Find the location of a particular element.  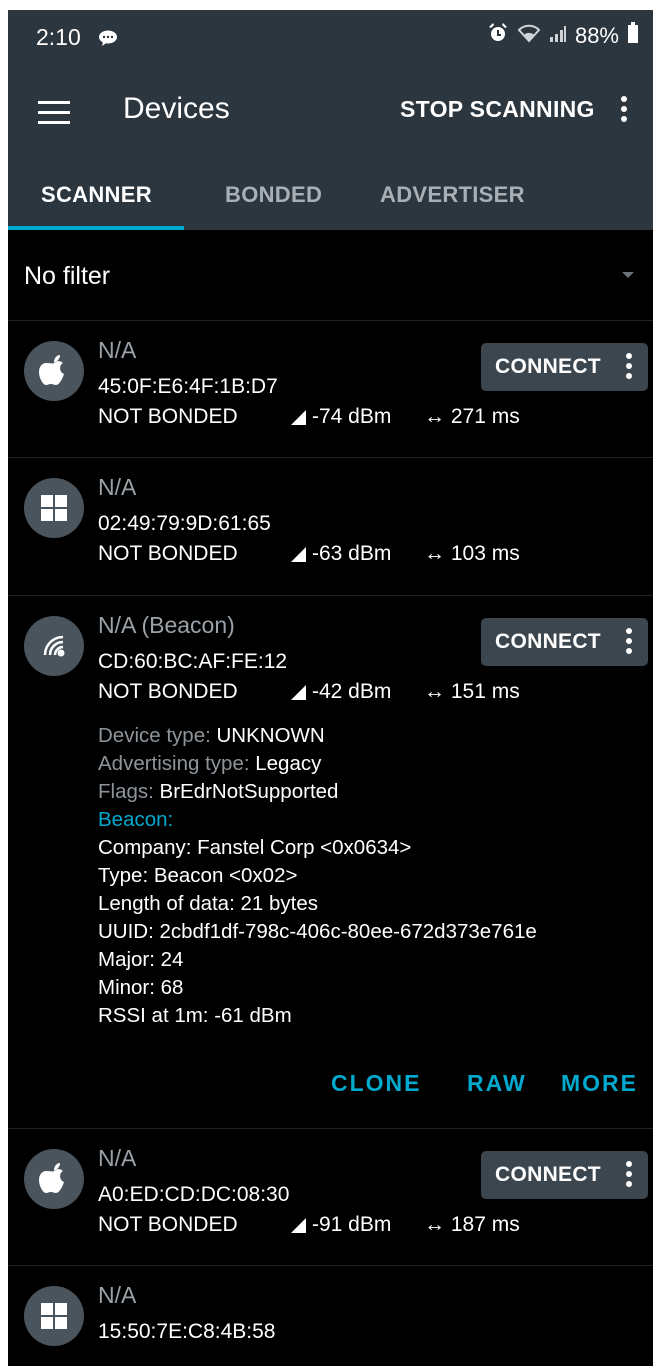

rssi-text: -42 dBm is located at coordinates (352, 691).